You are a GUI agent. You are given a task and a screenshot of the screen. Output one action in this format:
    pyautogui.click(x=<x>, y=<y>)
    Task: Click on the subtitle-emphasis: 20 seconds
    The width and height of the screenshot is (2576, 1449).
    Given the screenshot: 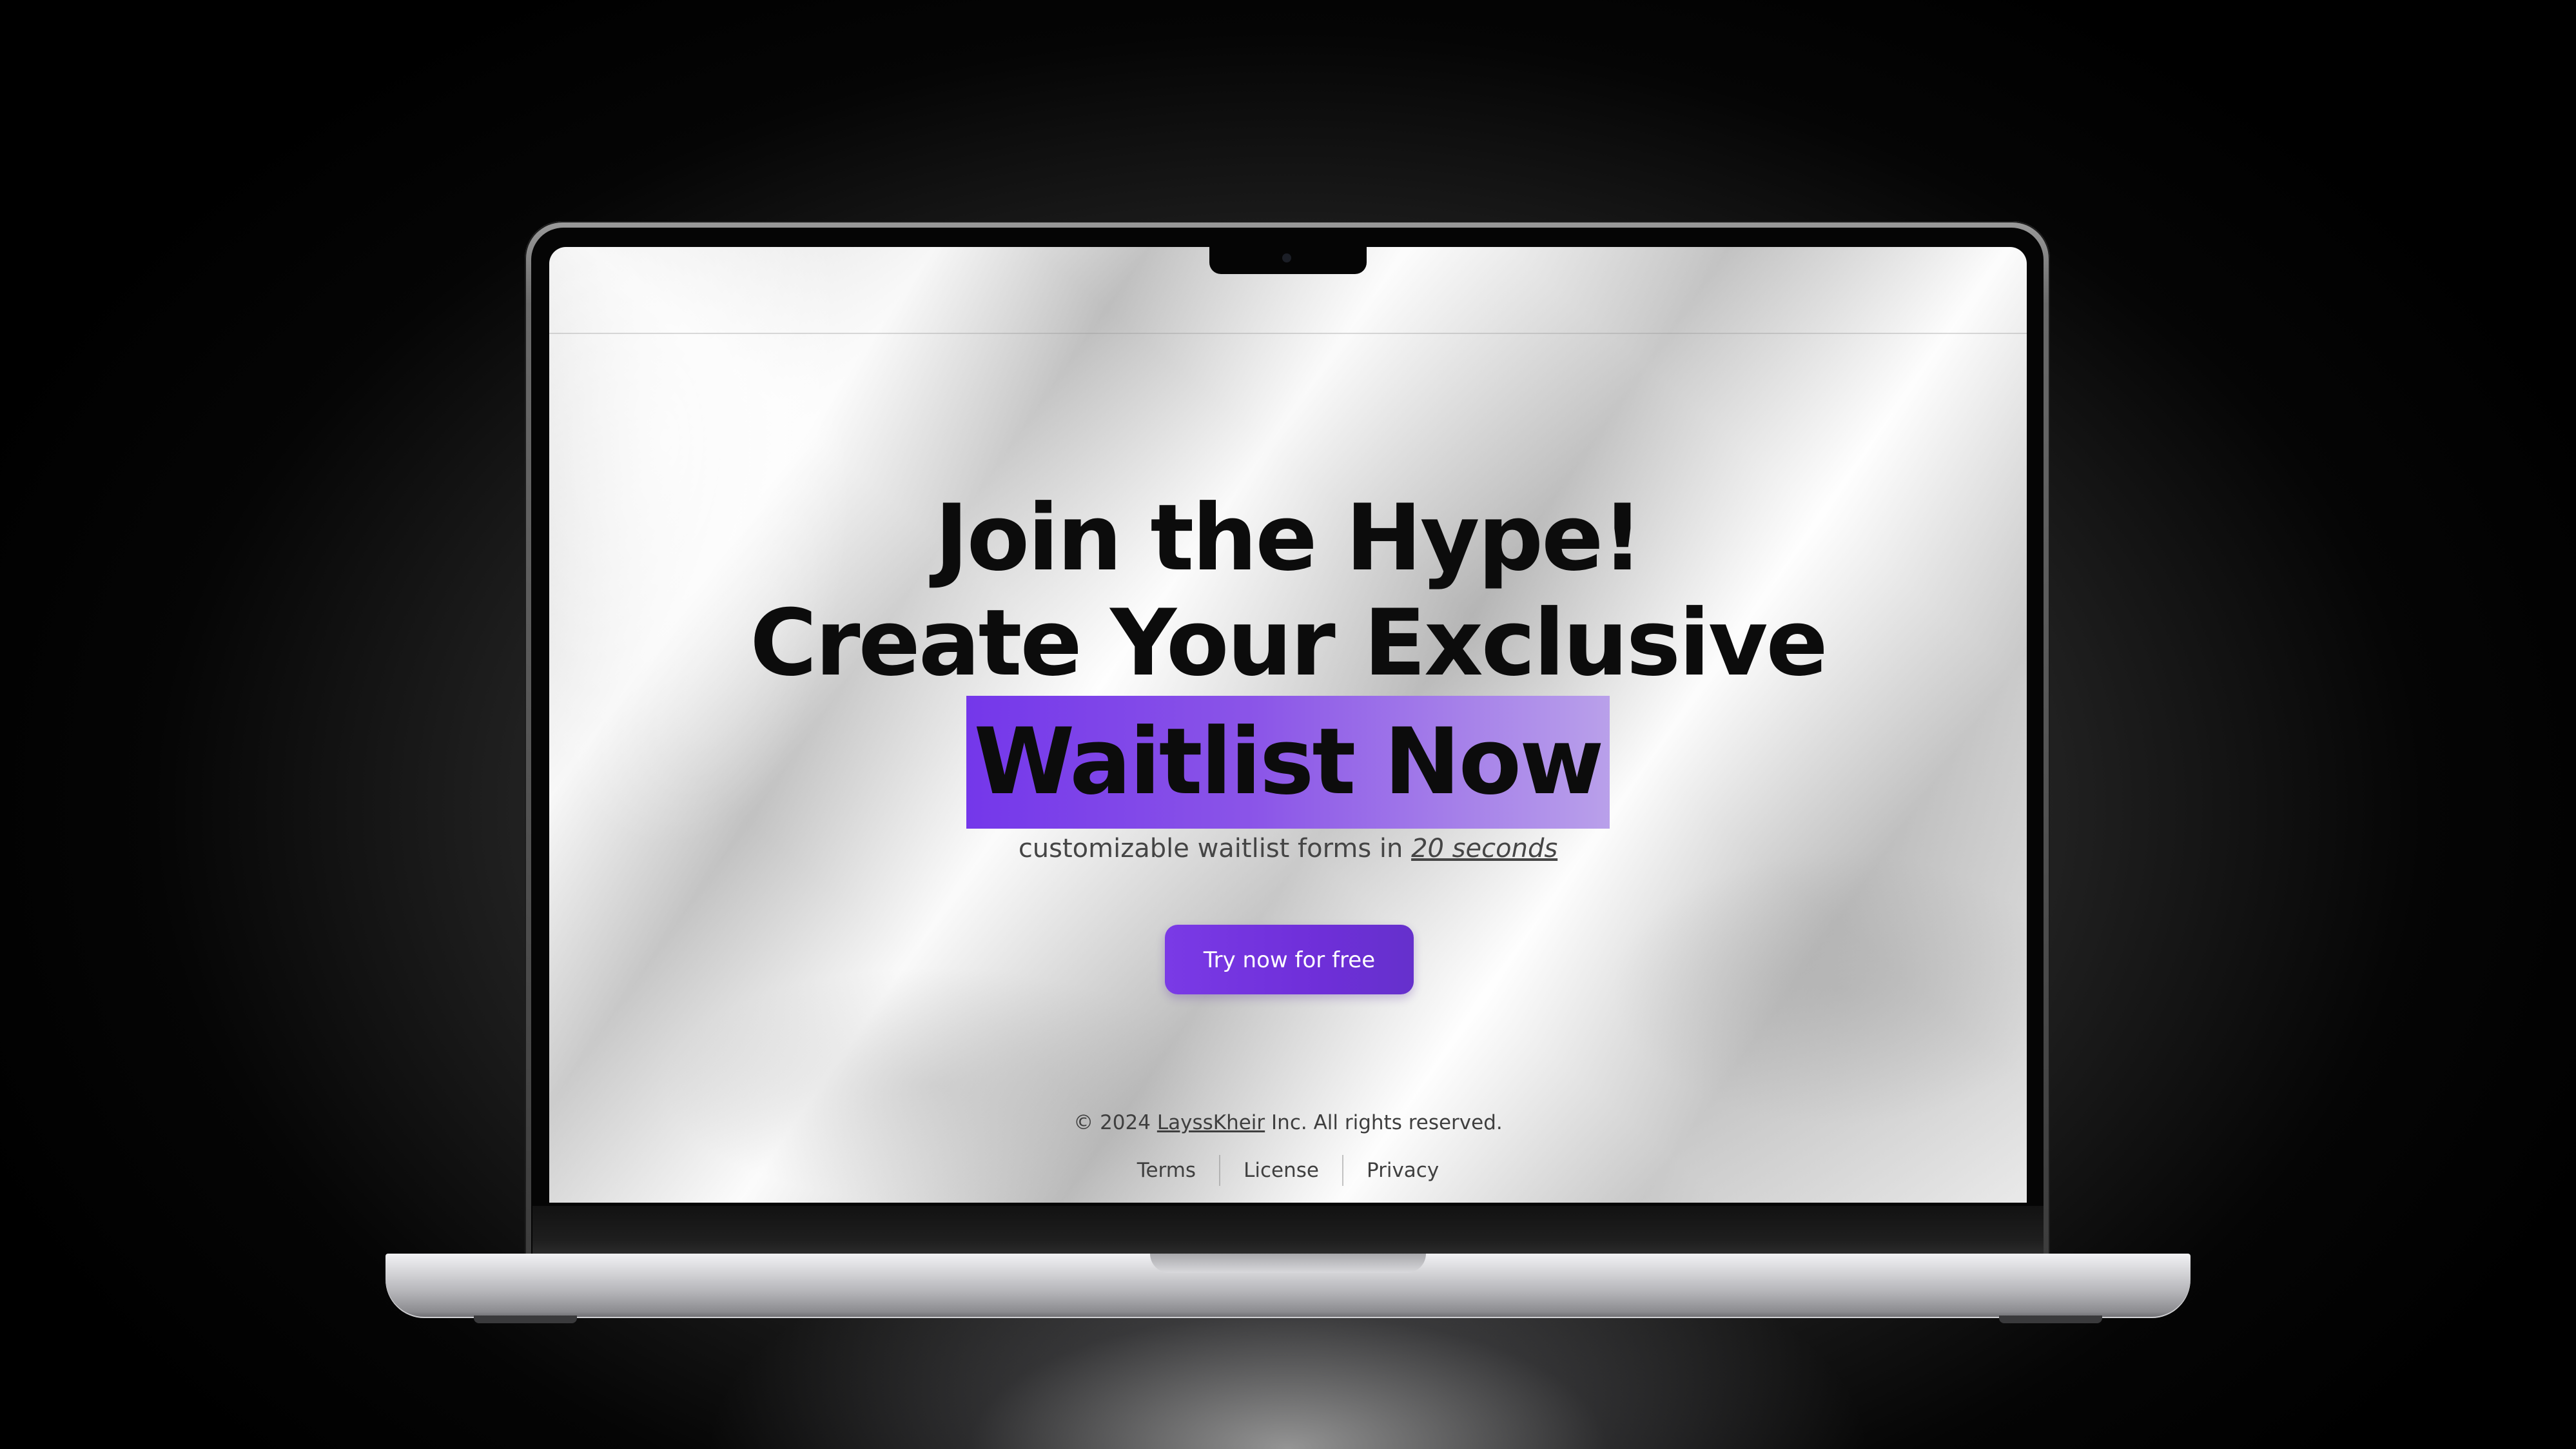 What is the action you would take?
    pyautogui.click(x=1485, y=848)
    